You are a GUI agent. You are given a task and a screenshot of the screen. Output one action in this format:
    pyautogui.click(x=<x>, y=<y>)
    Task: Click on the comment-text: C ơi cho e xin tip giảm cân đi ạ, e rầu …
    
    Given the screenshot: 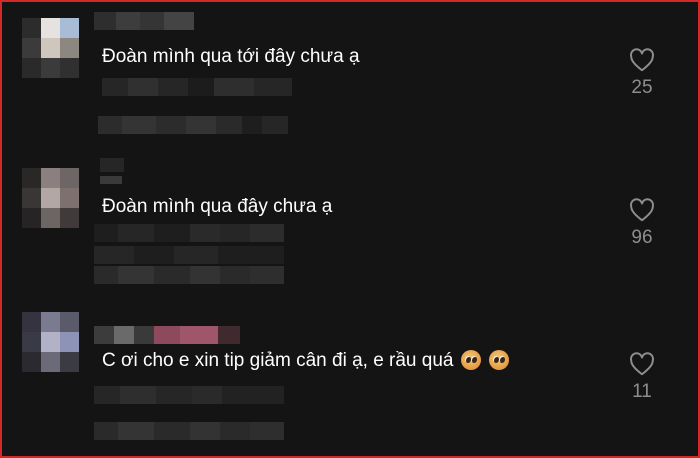 What is the action you would take?
    pyautogui.click(x=306, y=361)
    